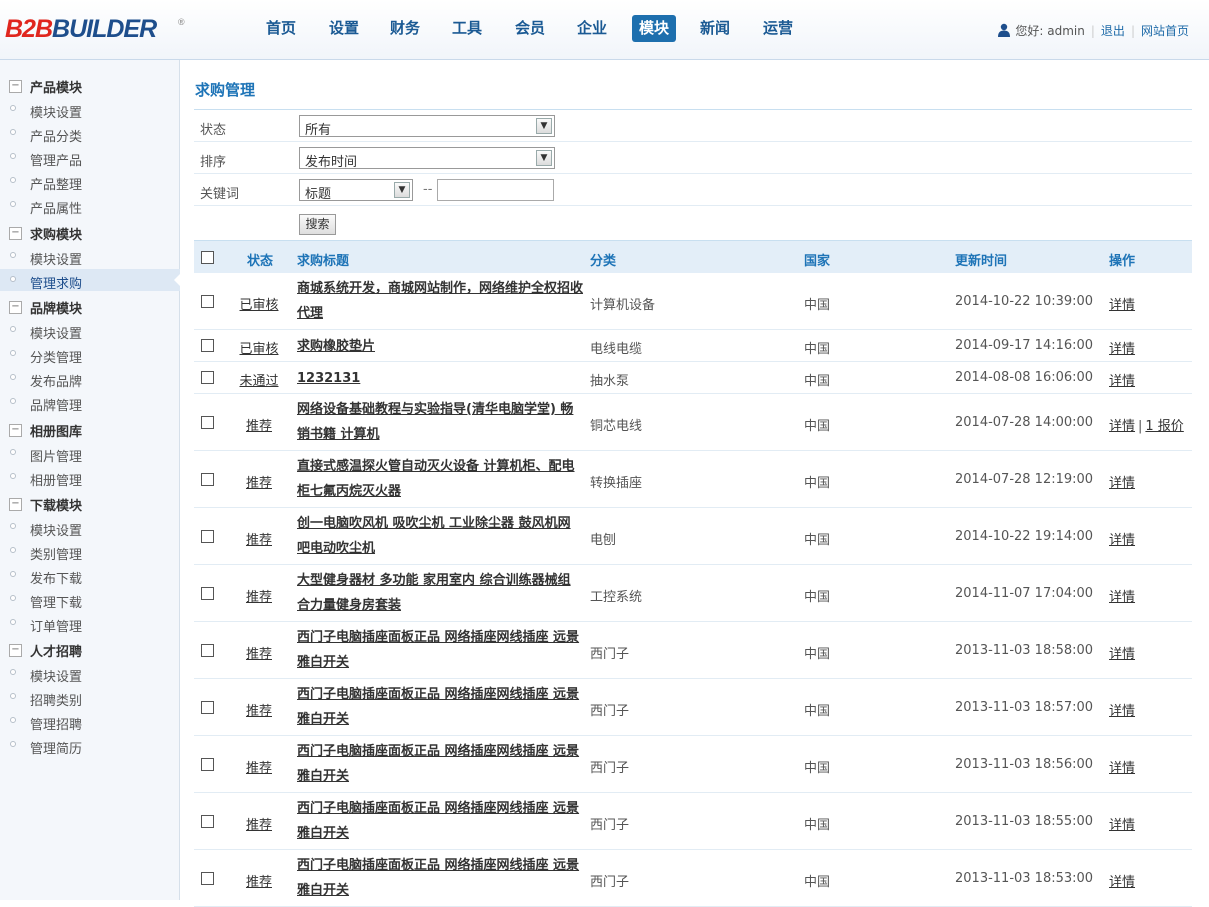  I want to click on purchase-title-link: 求购橡胶垫片, so click(440, 346).